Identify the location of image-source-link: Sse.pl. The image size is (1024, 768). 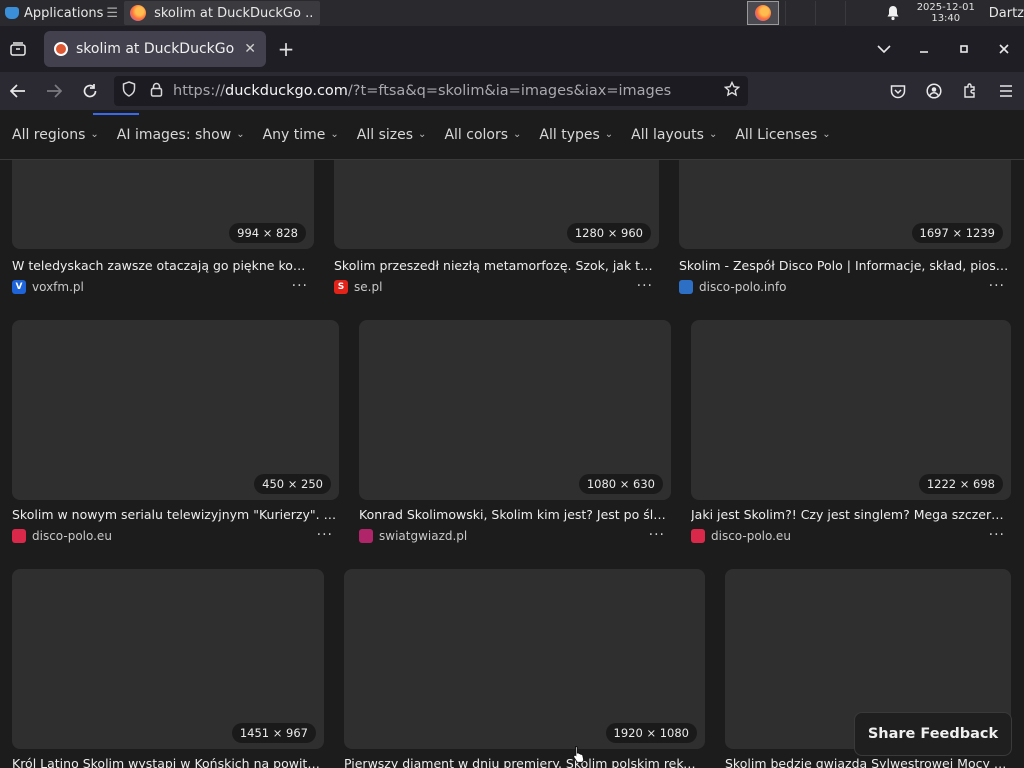
(358, 287).